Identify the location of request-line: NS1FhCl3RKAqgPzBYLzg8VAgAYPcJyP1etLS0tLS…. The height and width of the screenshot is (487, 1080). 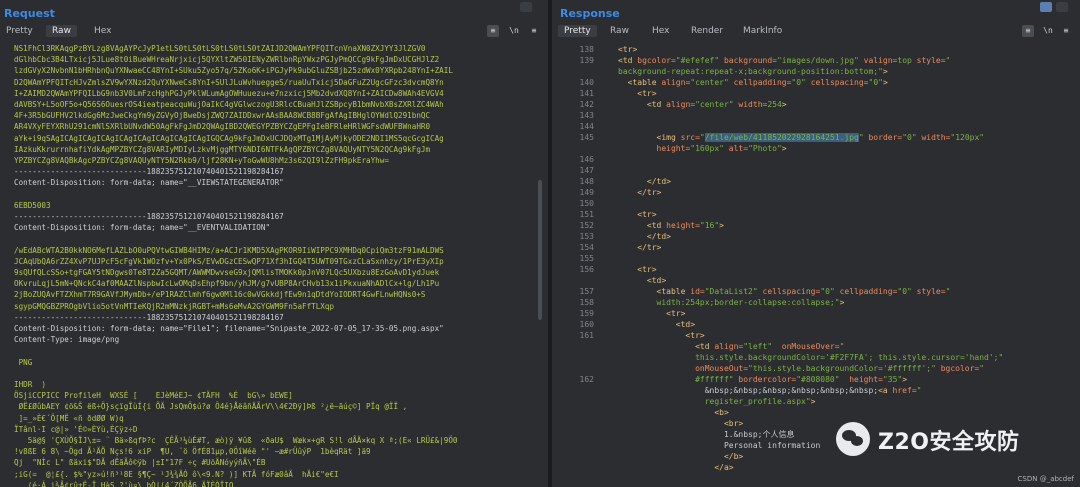
(220, 48).